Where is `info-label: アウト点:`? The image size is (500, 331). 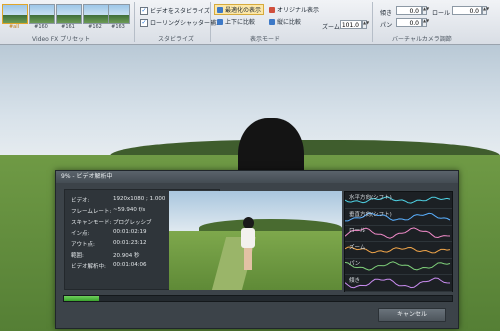 info-label: アウト点: is located at coordinates (83, 245).